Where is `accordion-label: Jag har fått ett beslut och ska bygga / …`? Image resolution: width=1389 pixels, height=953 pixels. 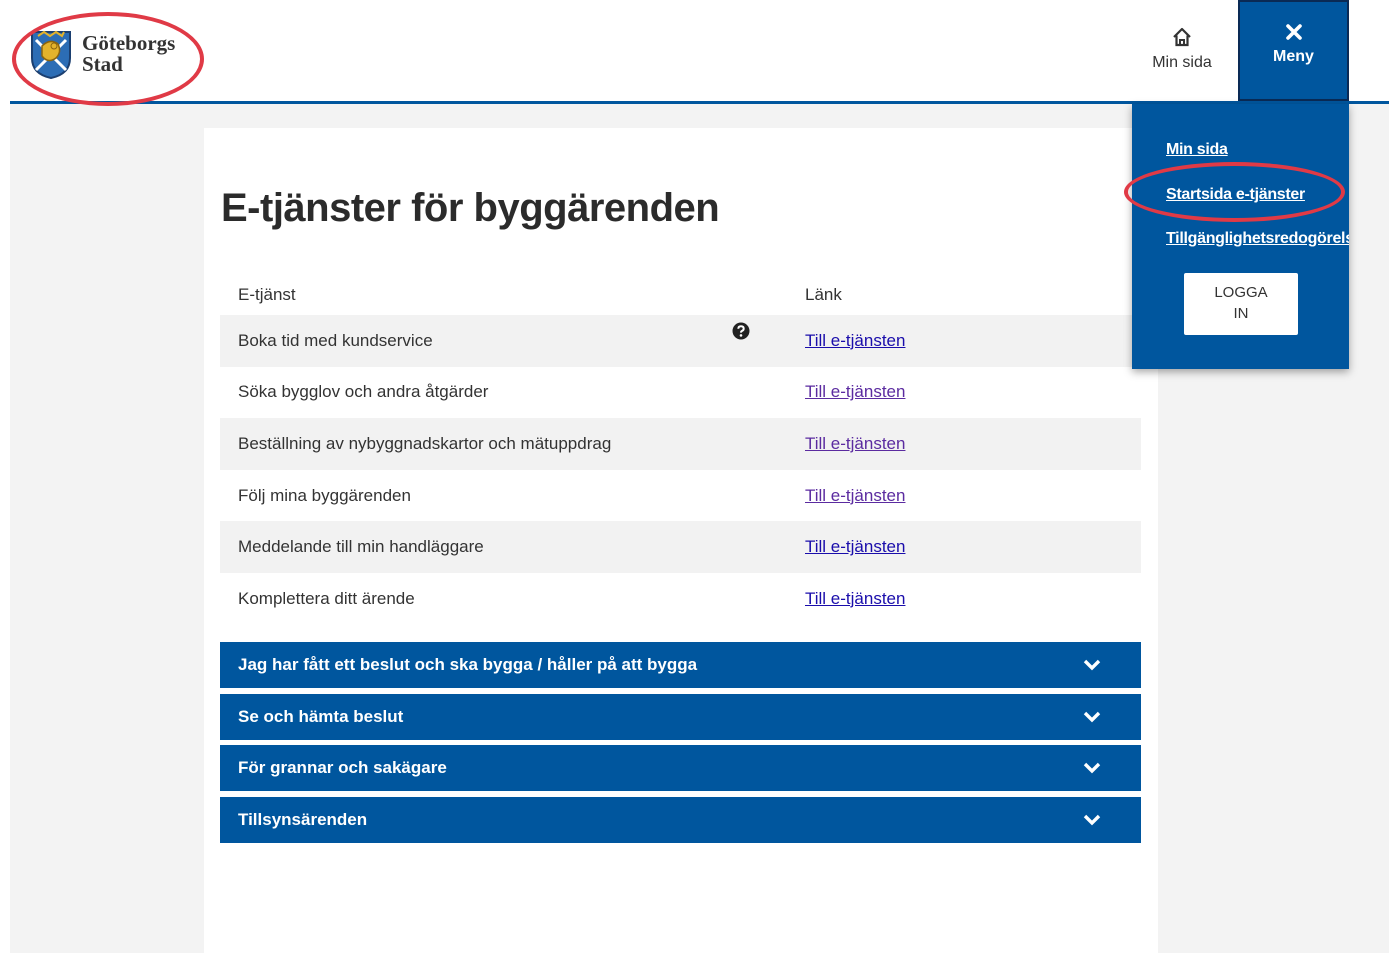 accordion-label: Jag har fått ett beslut och ska bygga / … is located at coordinates (468, 664).